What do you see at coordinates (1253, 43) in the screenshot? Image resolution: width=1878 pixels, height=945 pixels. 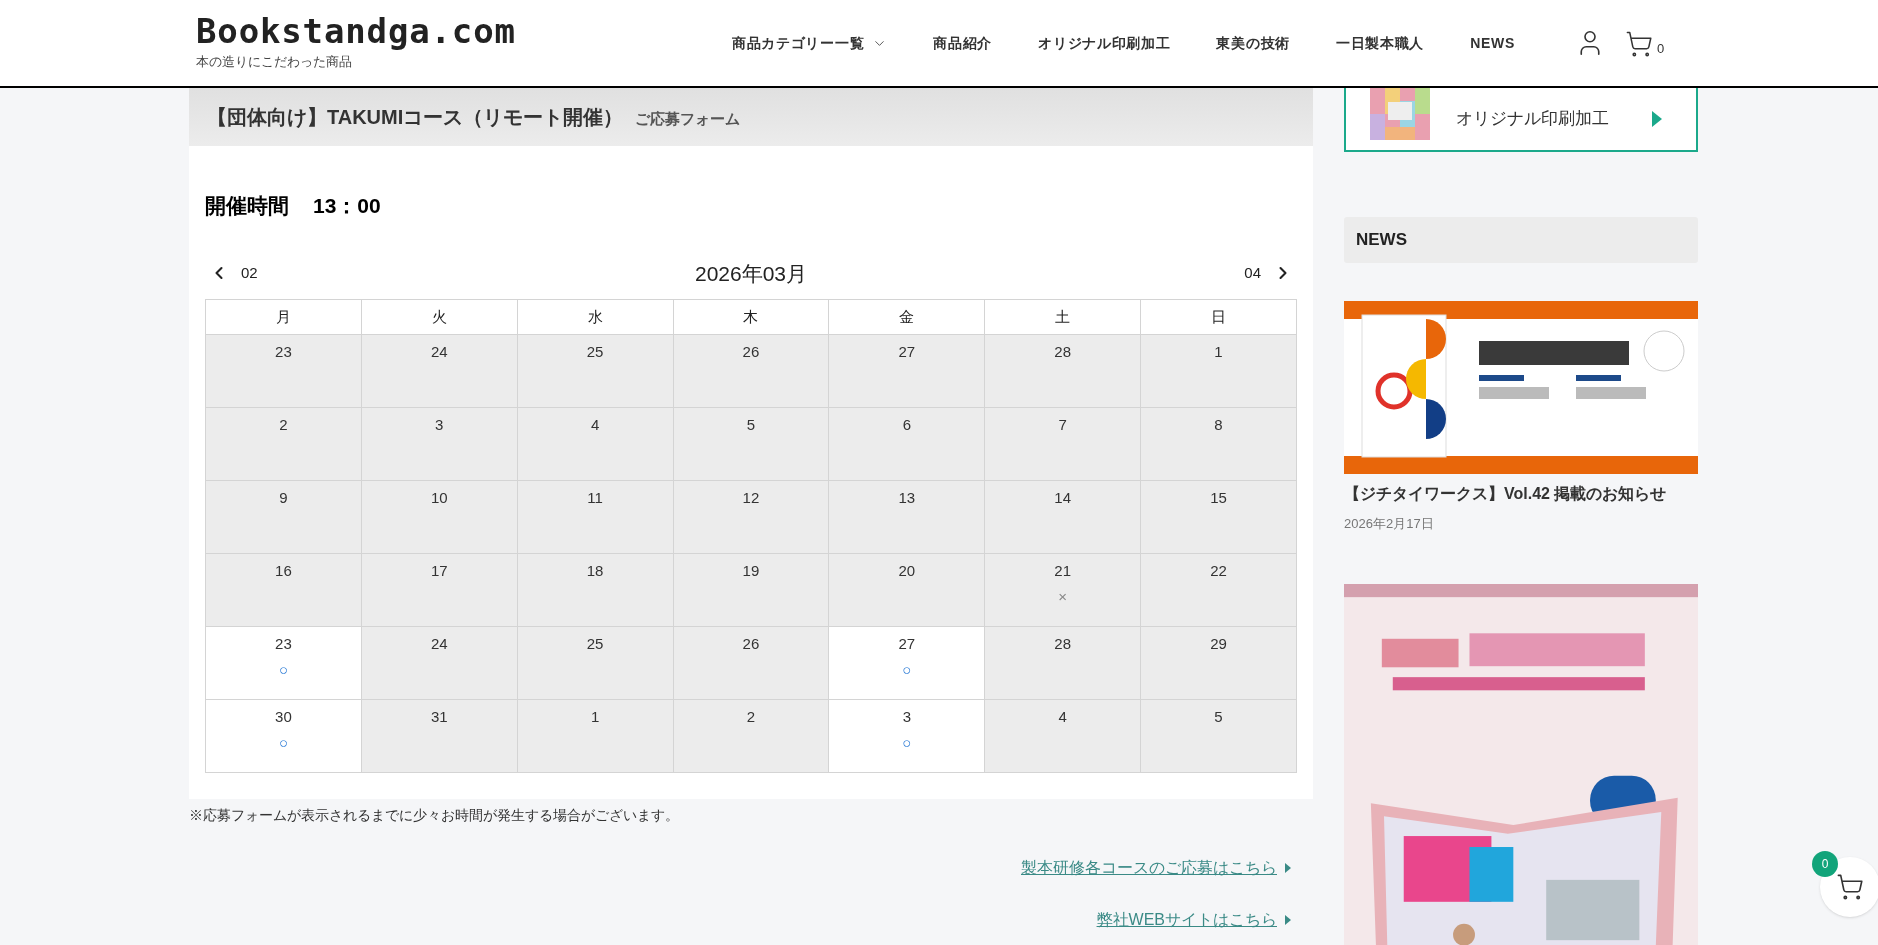 I see `nav-link: 東美の技術` at bounding box center [1253, 43].